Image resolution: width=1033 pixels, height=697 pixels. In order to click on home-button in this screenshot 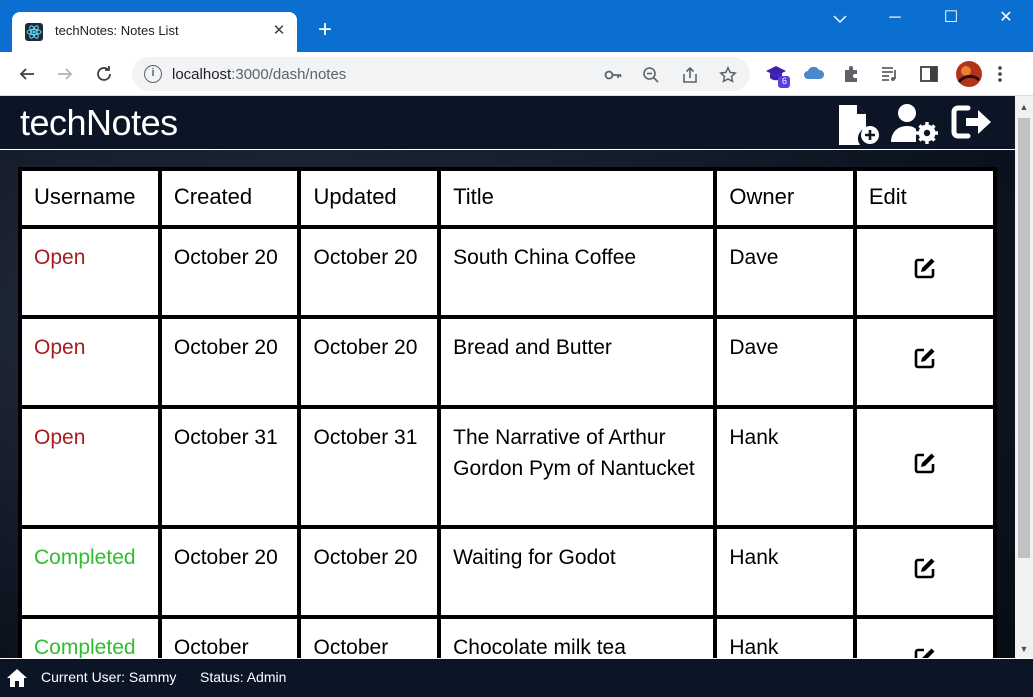, I will do `click(17, 678)`.